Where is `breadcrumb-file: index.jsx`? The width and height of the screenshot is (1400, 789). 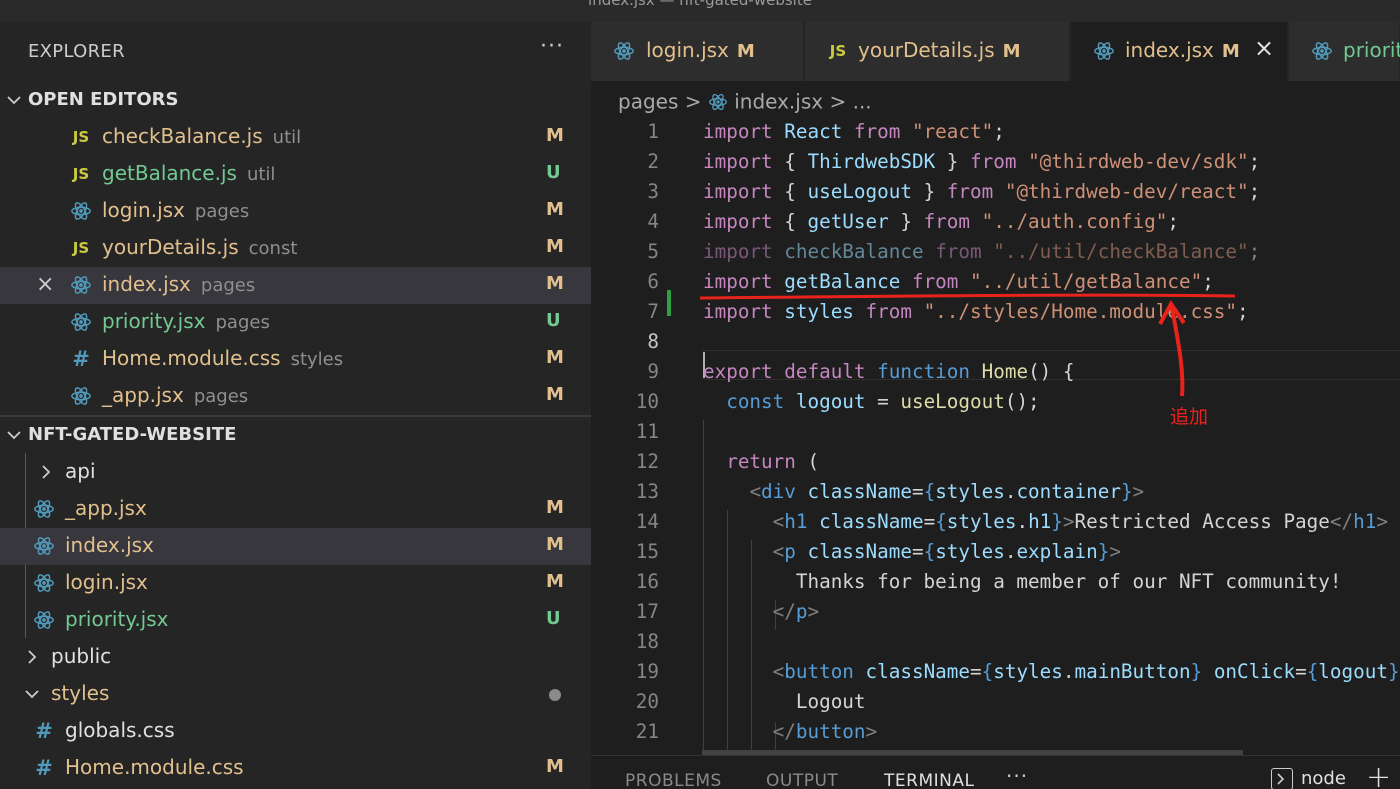 breadcrumb-file: index.jsx is located at coordinates (778, 102).